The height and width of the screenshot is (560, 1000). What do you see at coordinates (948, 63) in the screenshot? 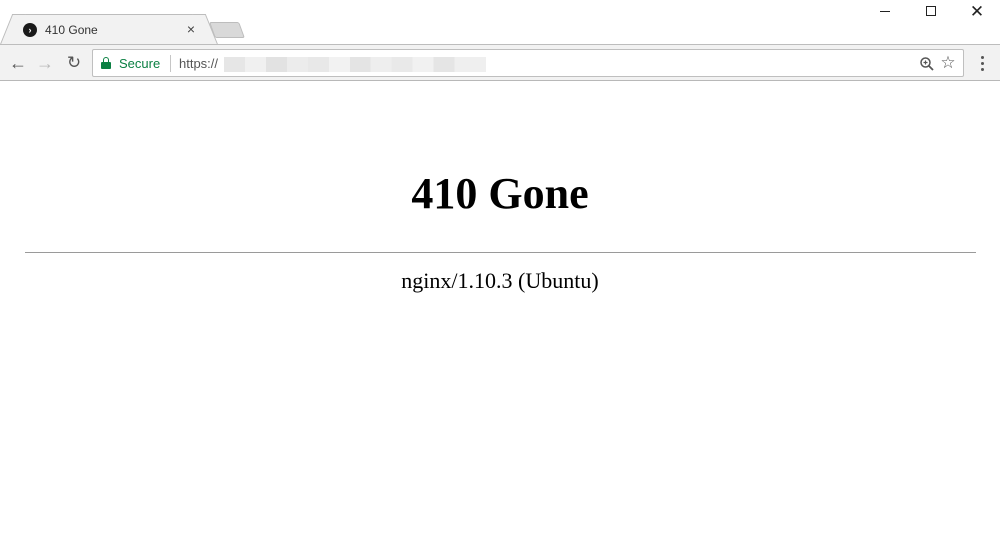
I see `bookmark-star-icon: ☆` at bounding box center [948, 63].